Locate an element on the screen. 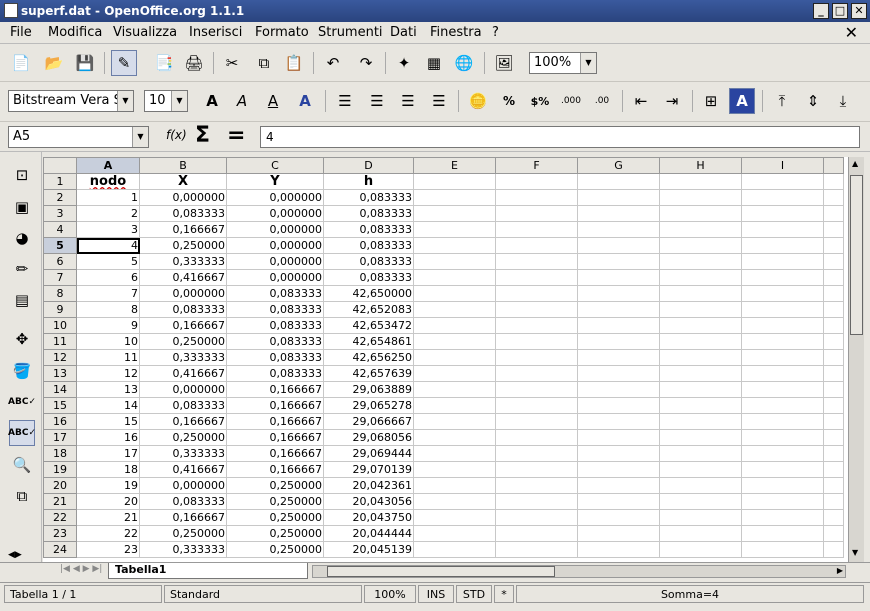 Image resolution: width=870 pixels, height=611 pixels. column-header: D is located at coordinates (368, 165).